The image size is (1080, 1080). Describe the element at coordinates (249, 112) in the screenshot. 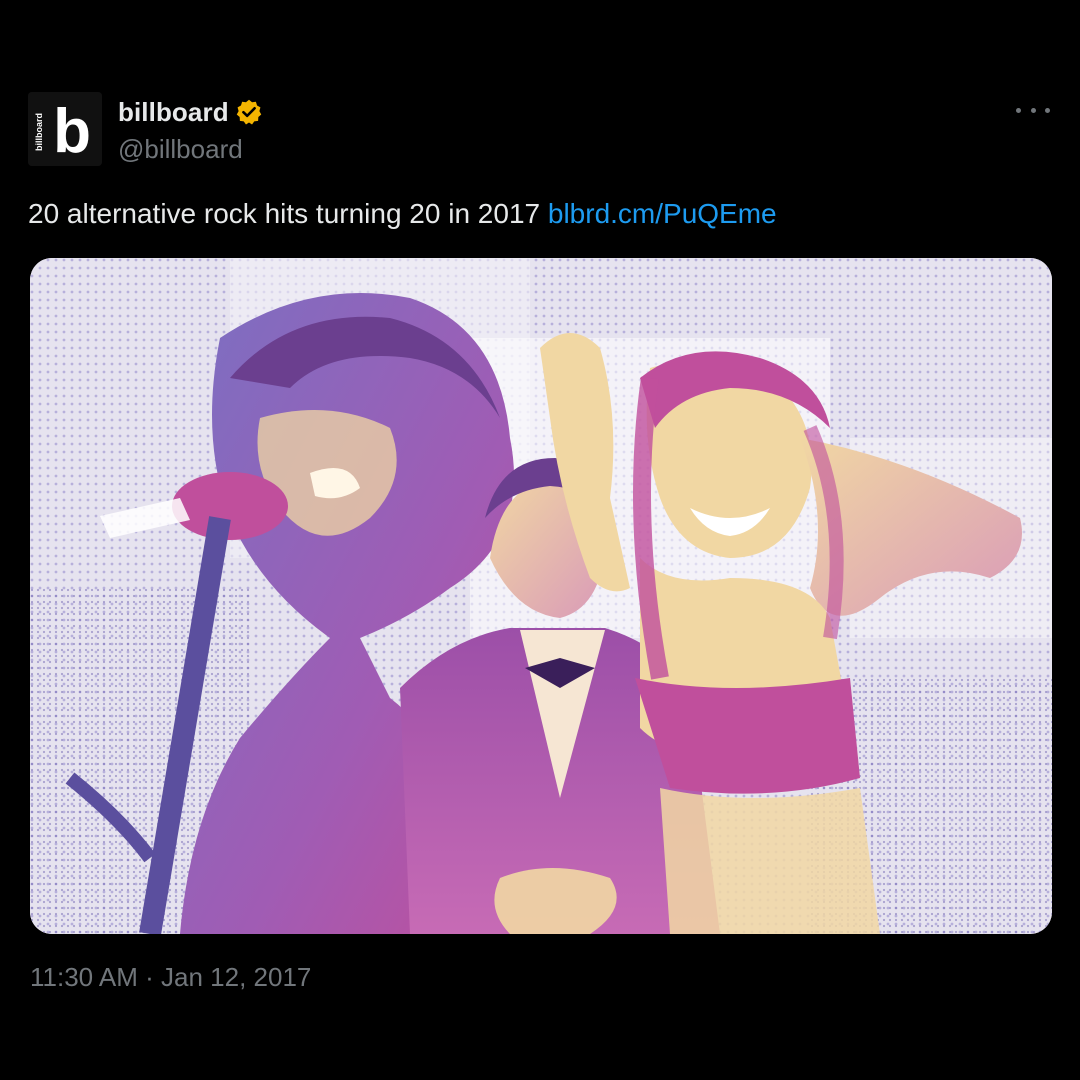

I see `verified-badge-icon` at that location.